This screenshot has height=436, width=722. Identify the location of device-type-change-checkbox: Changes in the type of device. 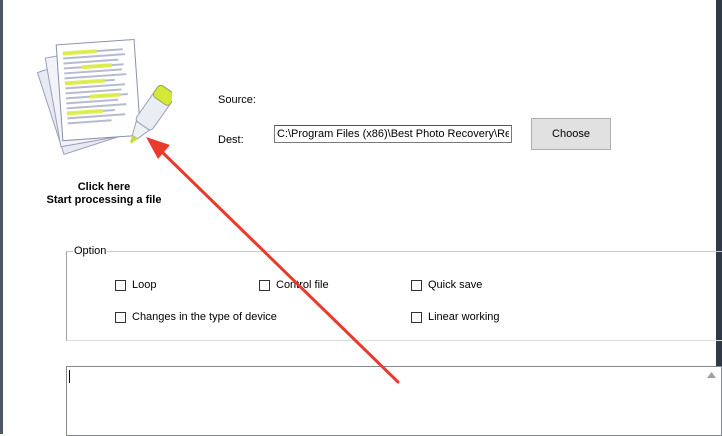
(196, 317).